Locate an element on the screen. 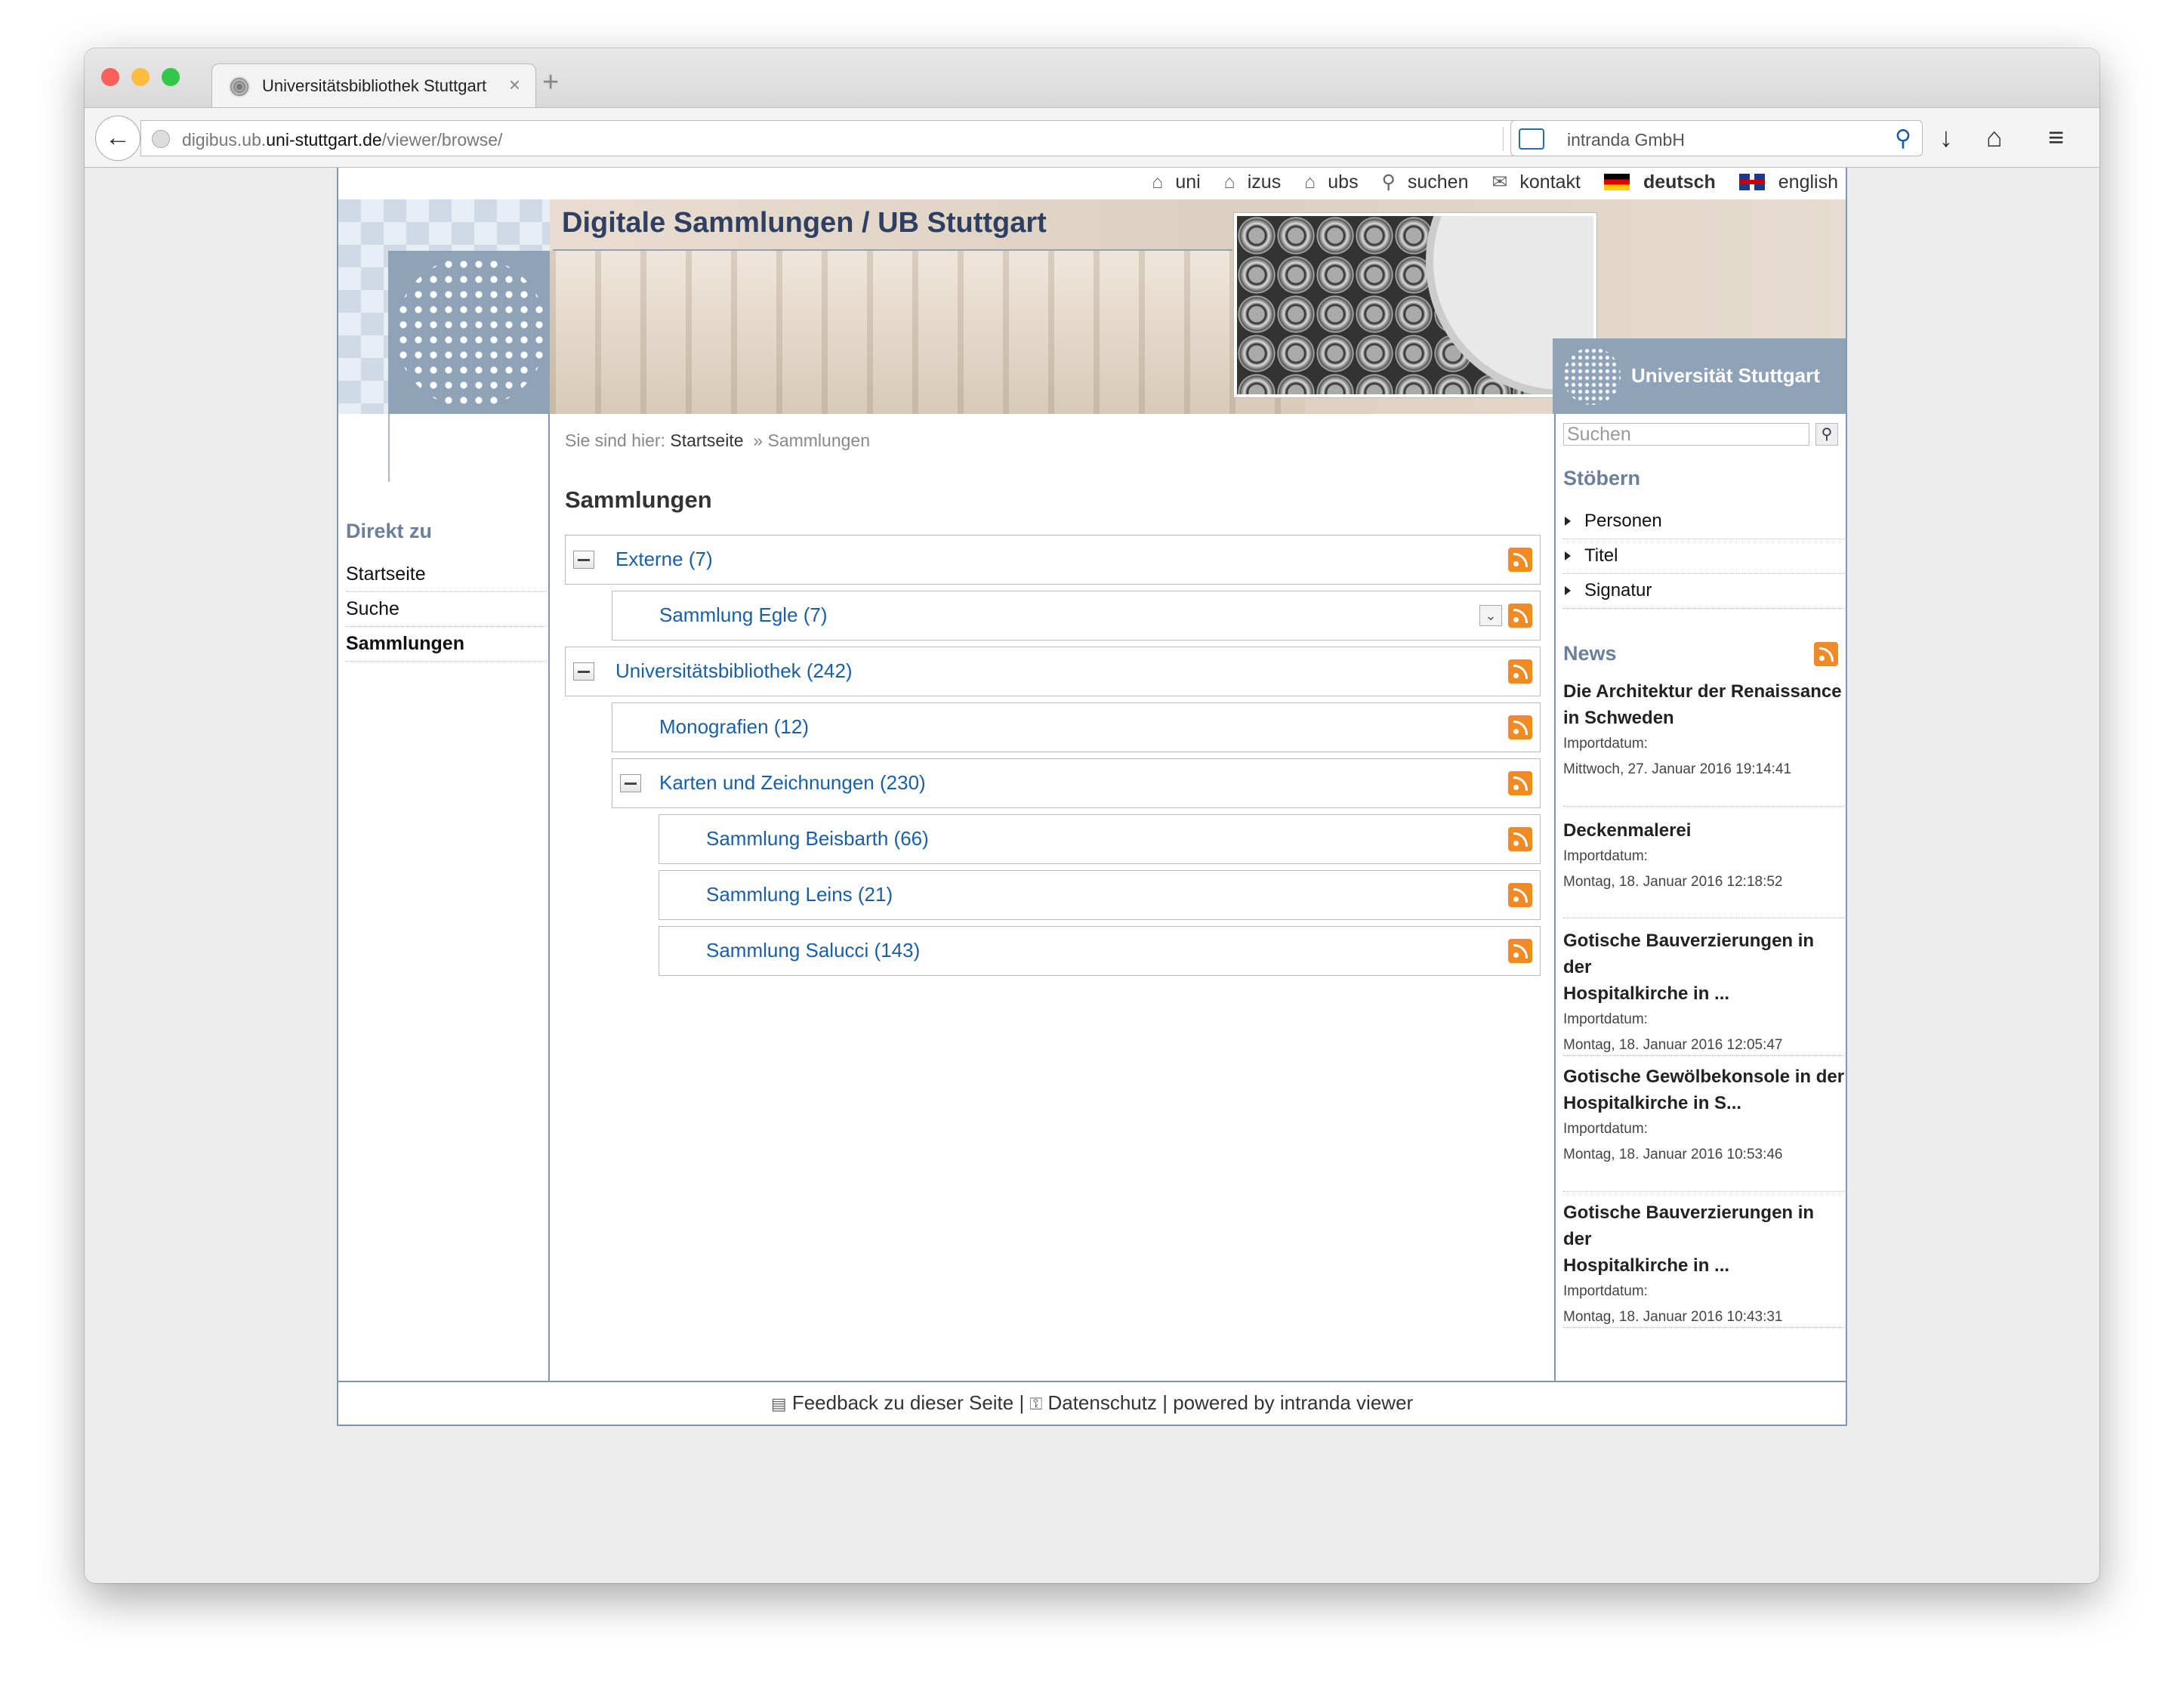 This screenshot has height=1704, width=2184. collection-row: Sammlung Beisbarth (66) is located at coordinates (1100, 839).